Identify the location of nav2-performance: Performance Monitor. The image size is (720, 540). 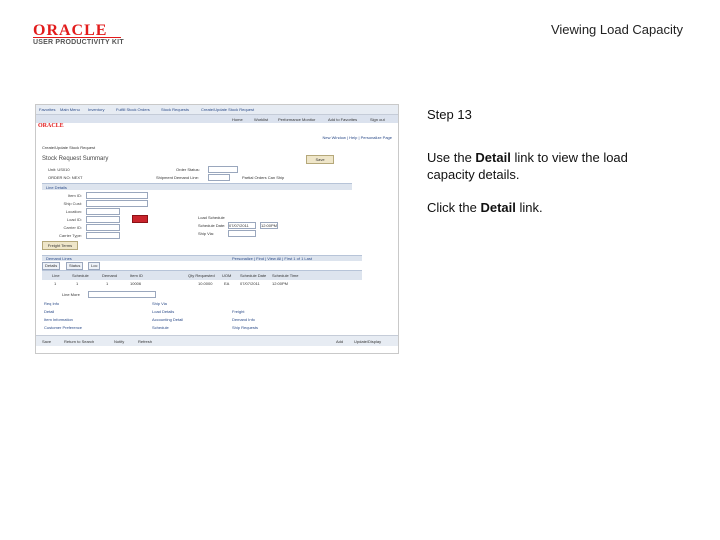
(296, 119).